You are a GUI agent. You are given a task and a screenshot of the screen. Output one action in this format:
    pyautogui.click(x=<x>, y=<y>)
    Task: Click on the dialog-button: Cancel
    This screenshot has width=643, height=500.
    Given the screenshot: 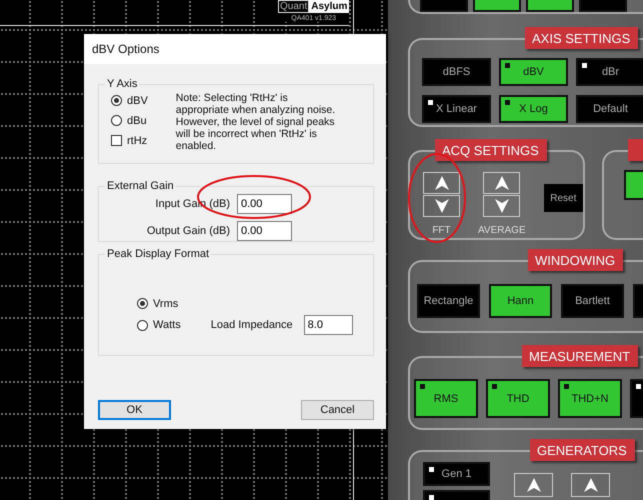 What is the action you would take?
    pyautogui.click(x=337, y=410)
    